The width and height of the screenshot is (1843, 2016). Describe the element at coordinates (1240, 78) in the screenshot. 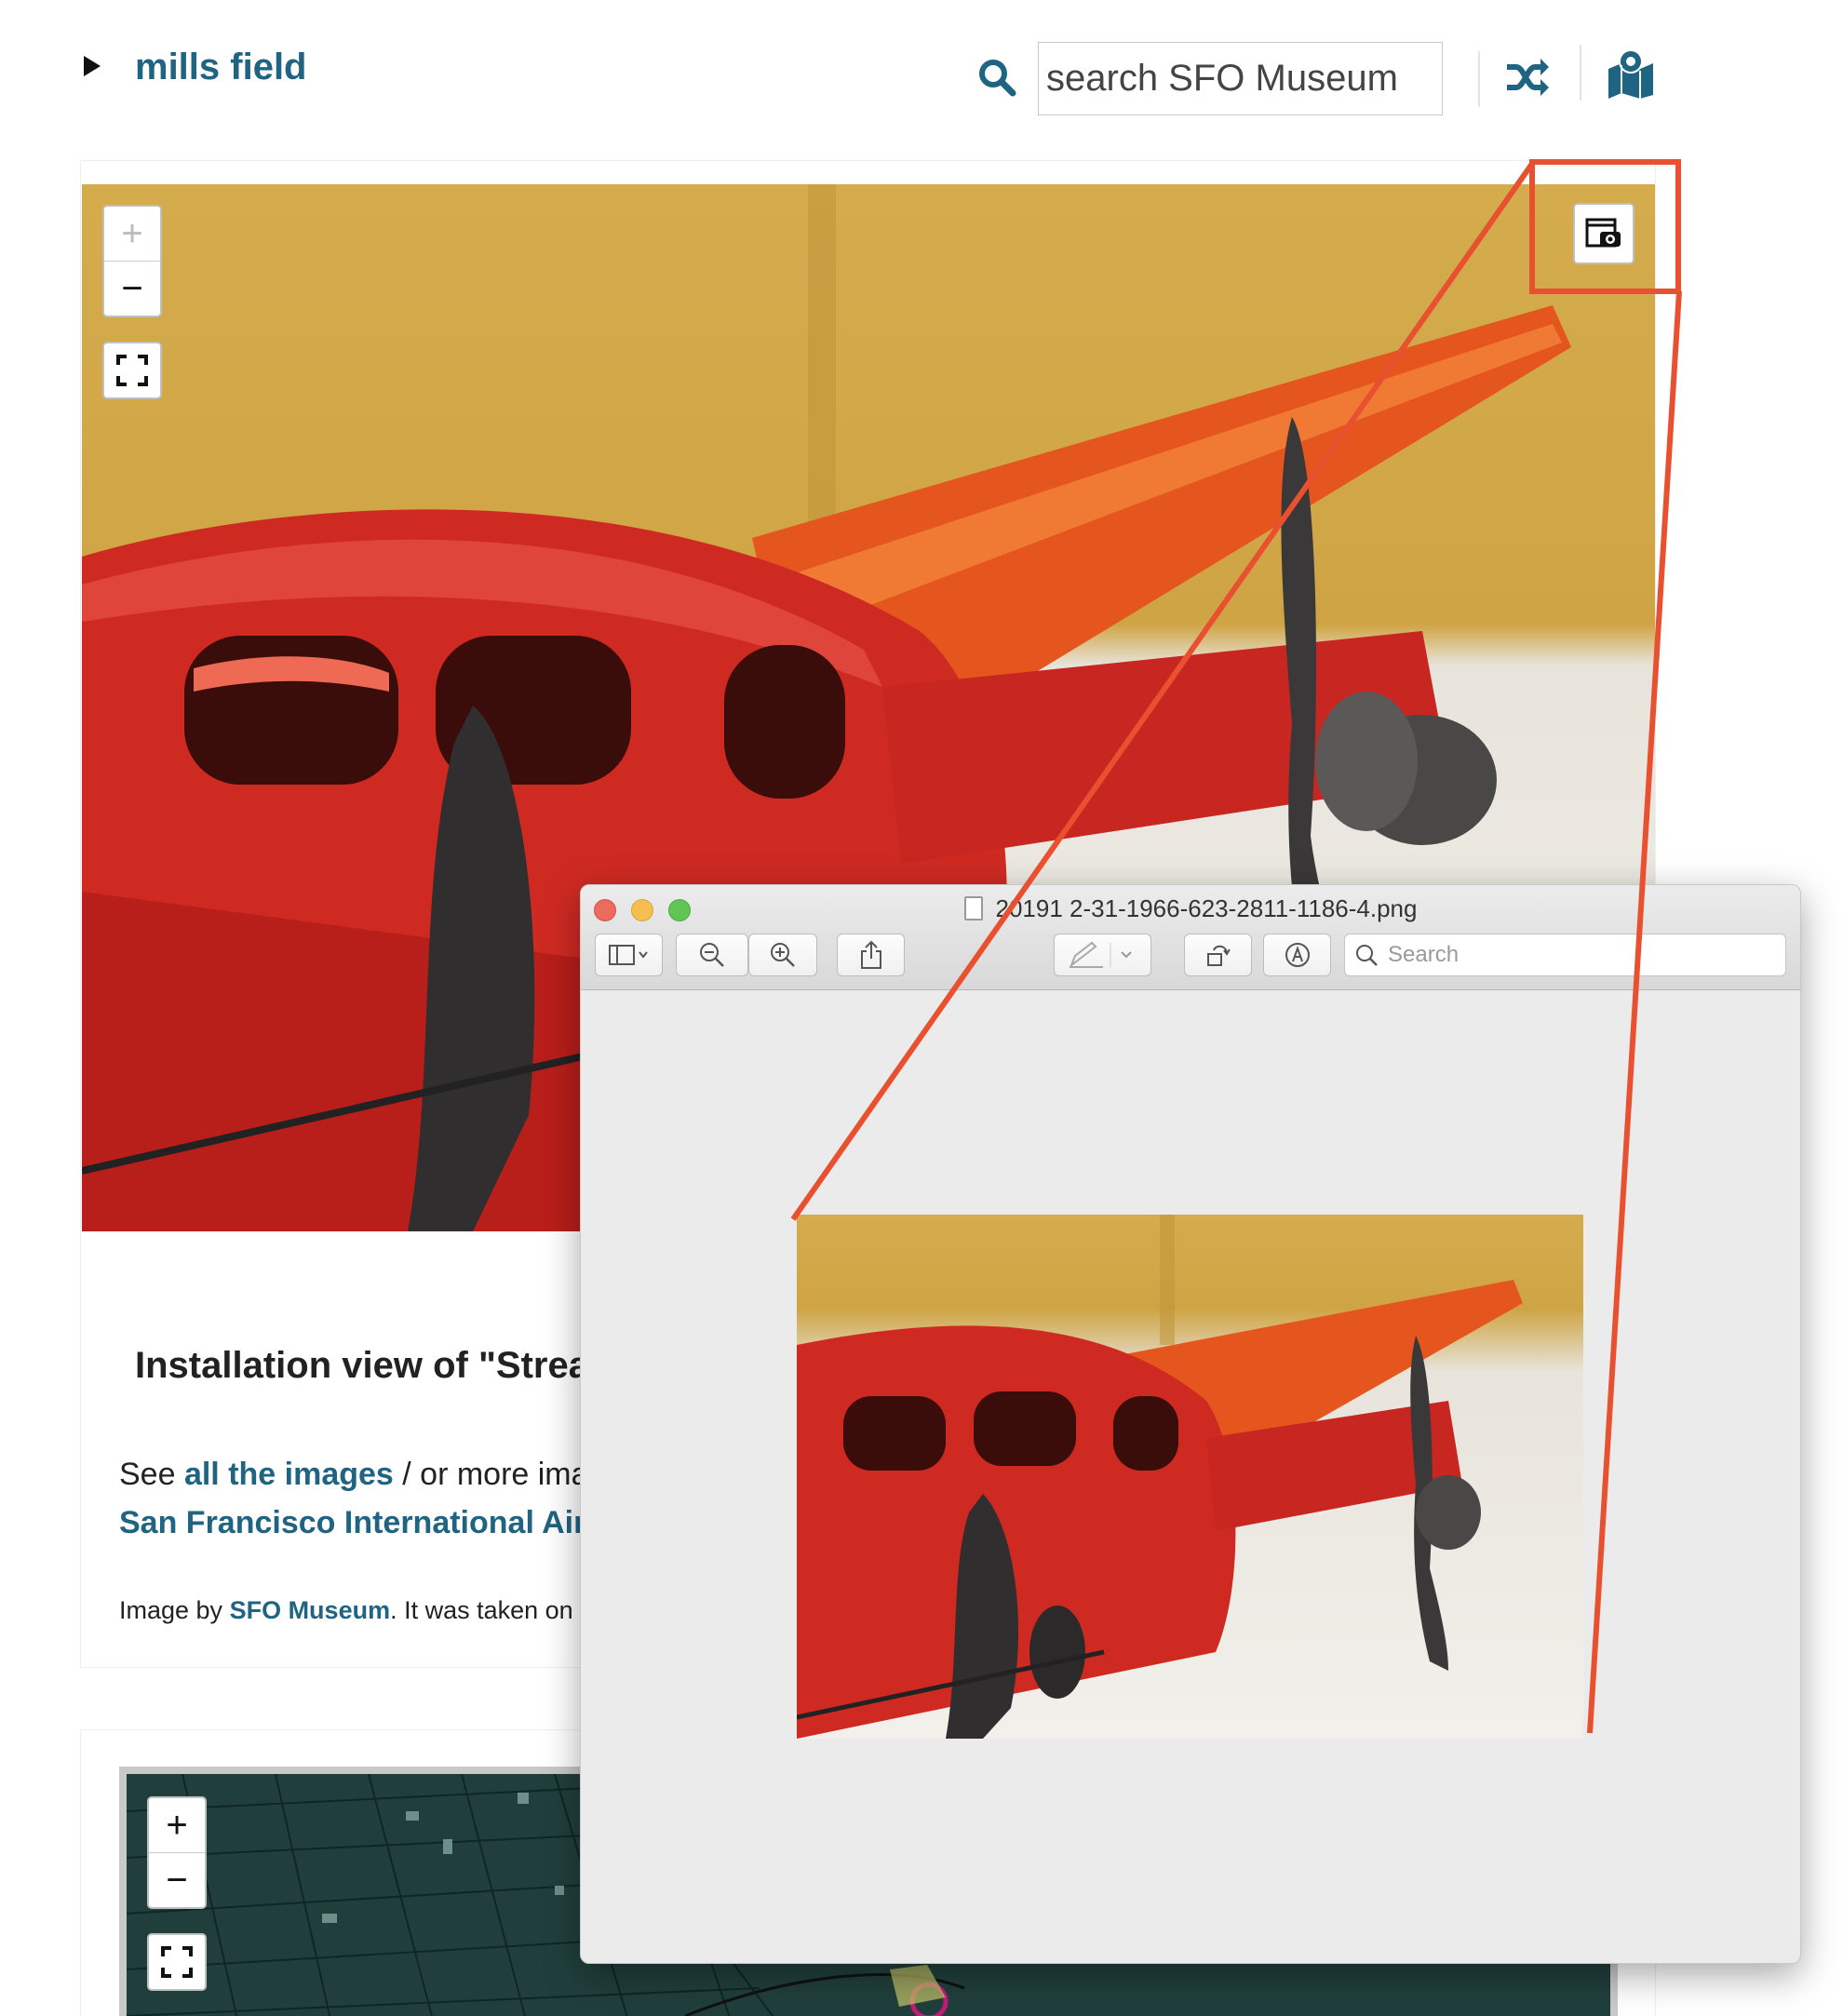

I see `search-input` at that location.